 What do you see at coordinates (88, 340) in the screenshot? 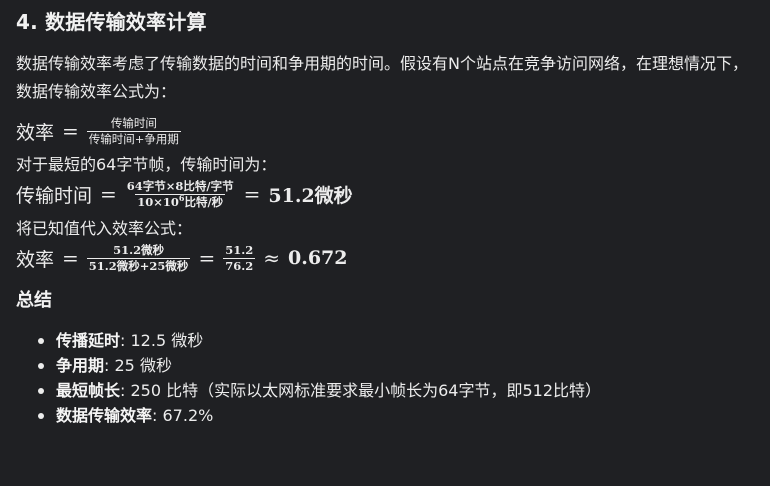
I see `item-label: 传播延时` at bounding box center [88, 340].